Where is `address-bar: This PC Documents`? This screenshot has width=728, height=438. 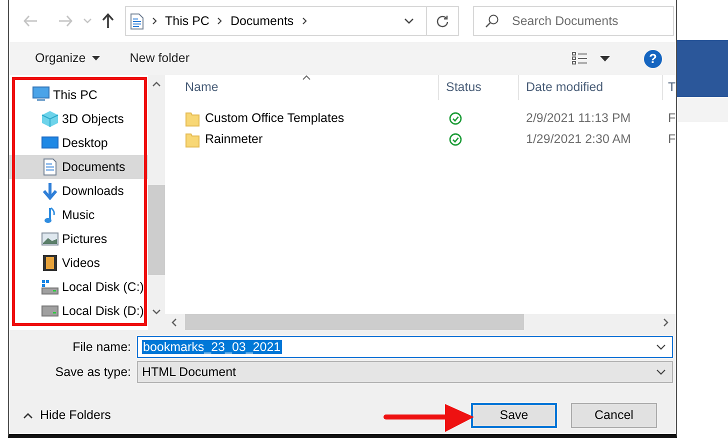
address-bar: This PC Documents is located at coordinates (292, 21).